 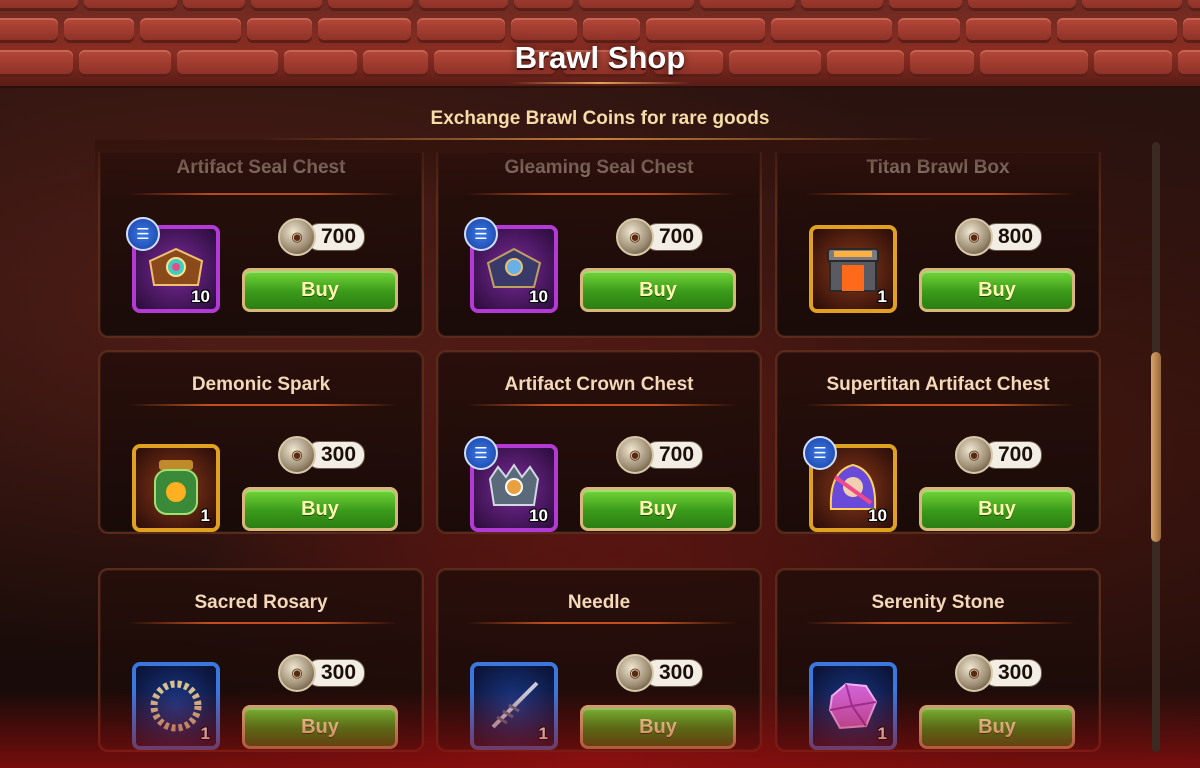 I want to click on shop-item-card: Supertitan Artifact Chest ☰ 10 ◉ 700 Buy, so click(x=938, y=442).